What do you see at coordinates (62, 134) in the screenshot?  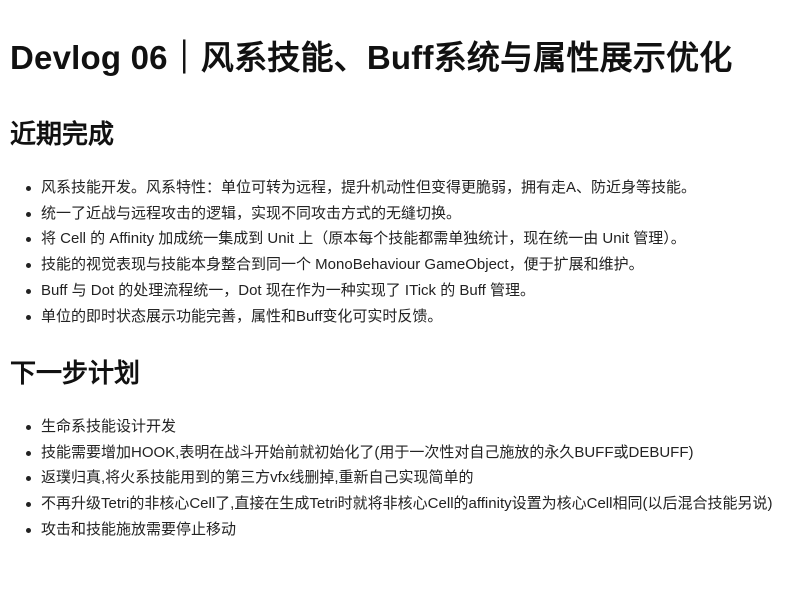 I see `section-heading-recent: 近期完成` at bounding box center [62, 134].